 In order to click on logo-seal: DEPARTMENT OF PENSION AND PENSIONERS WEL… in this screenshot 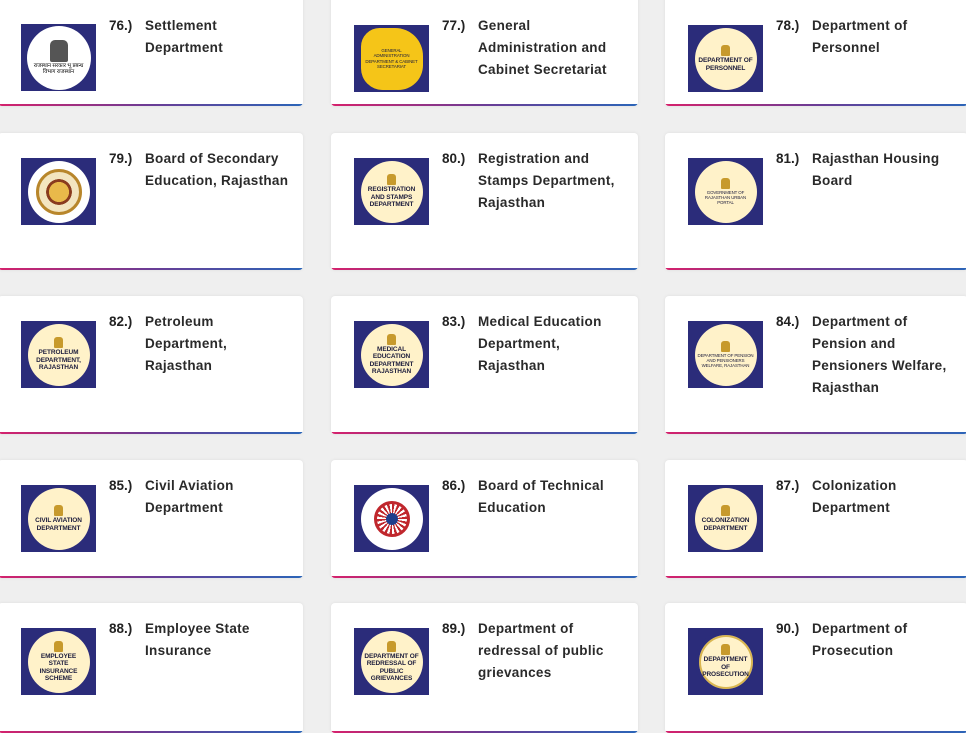, I will do `click(725, 354)`.